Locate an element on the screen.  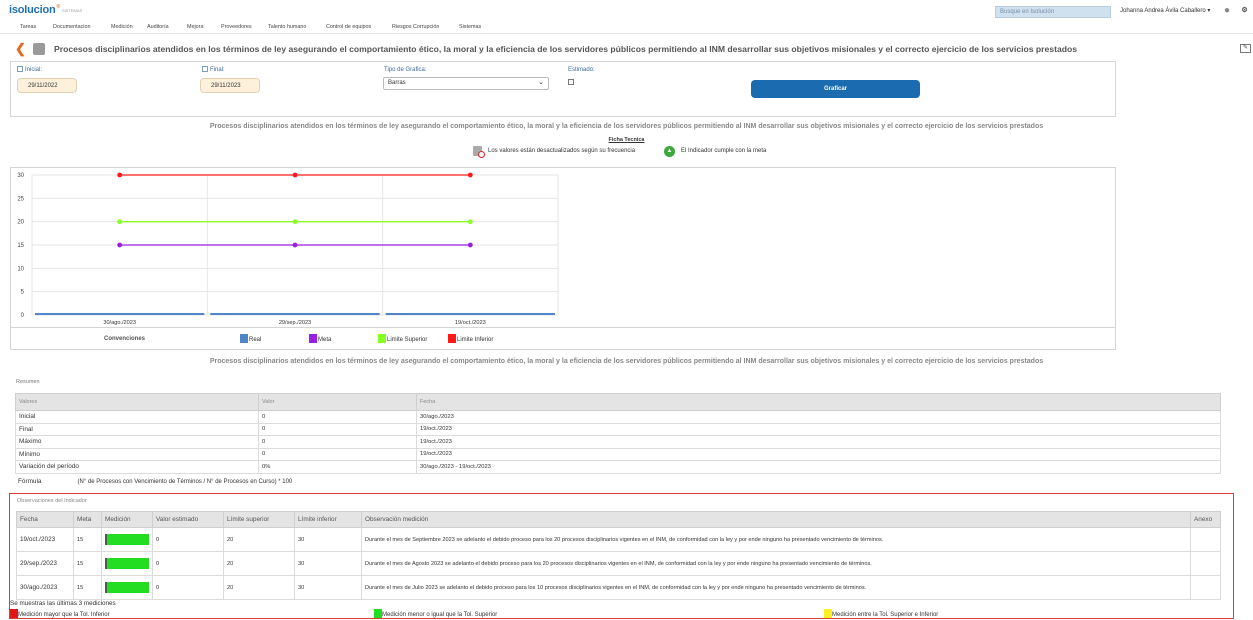
cell: Máximo is located at coordinates (137, 442).